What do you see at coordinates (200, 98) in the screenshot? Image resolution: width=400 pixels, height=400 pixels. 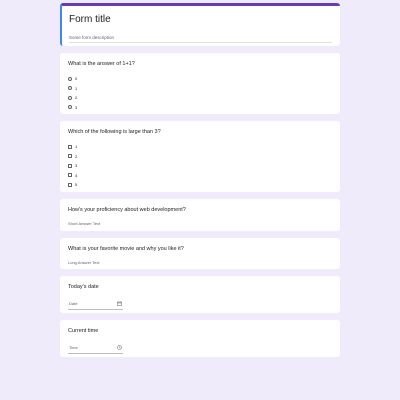 I see `radio-option: 2` at bounding box center [200, 98].